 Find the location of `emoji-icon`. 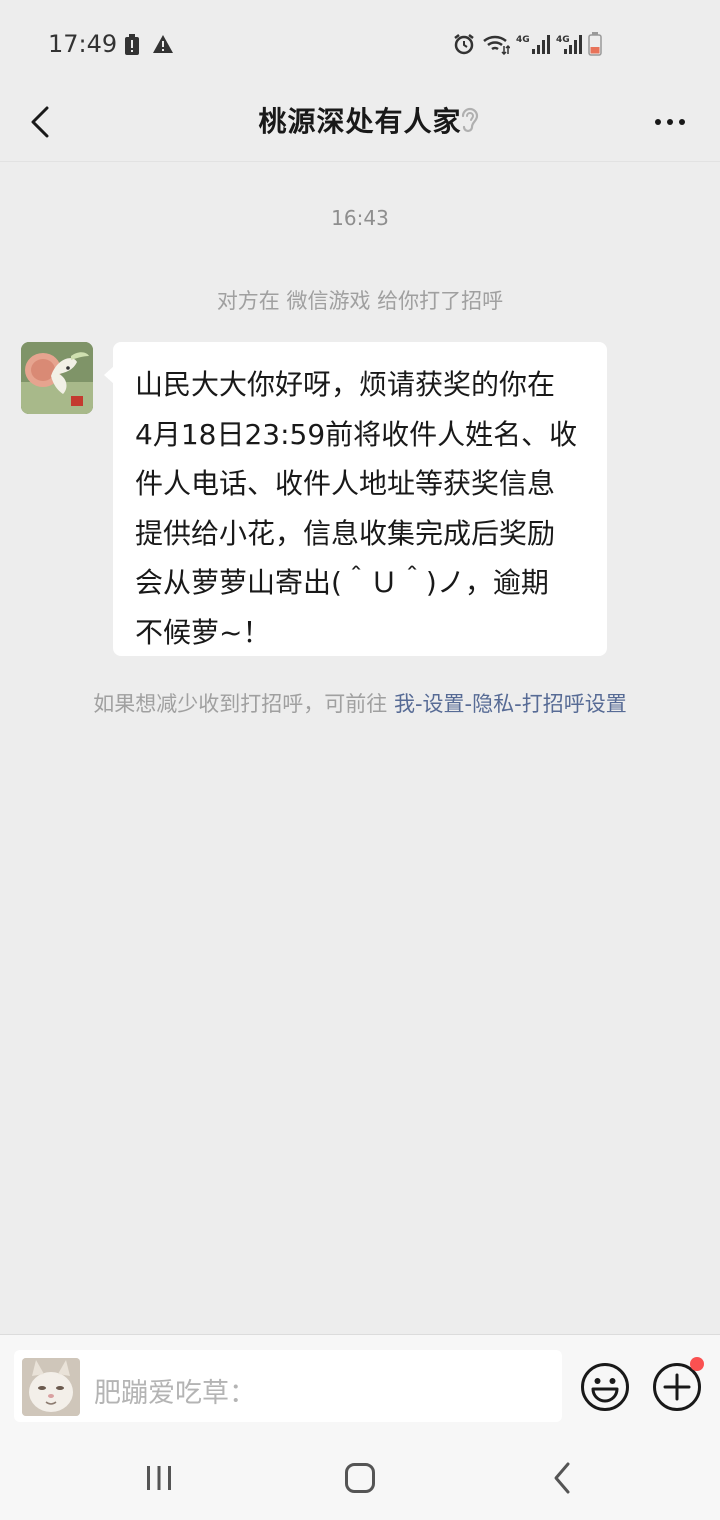

emoji-icon is located at coordinates (605, 1387).